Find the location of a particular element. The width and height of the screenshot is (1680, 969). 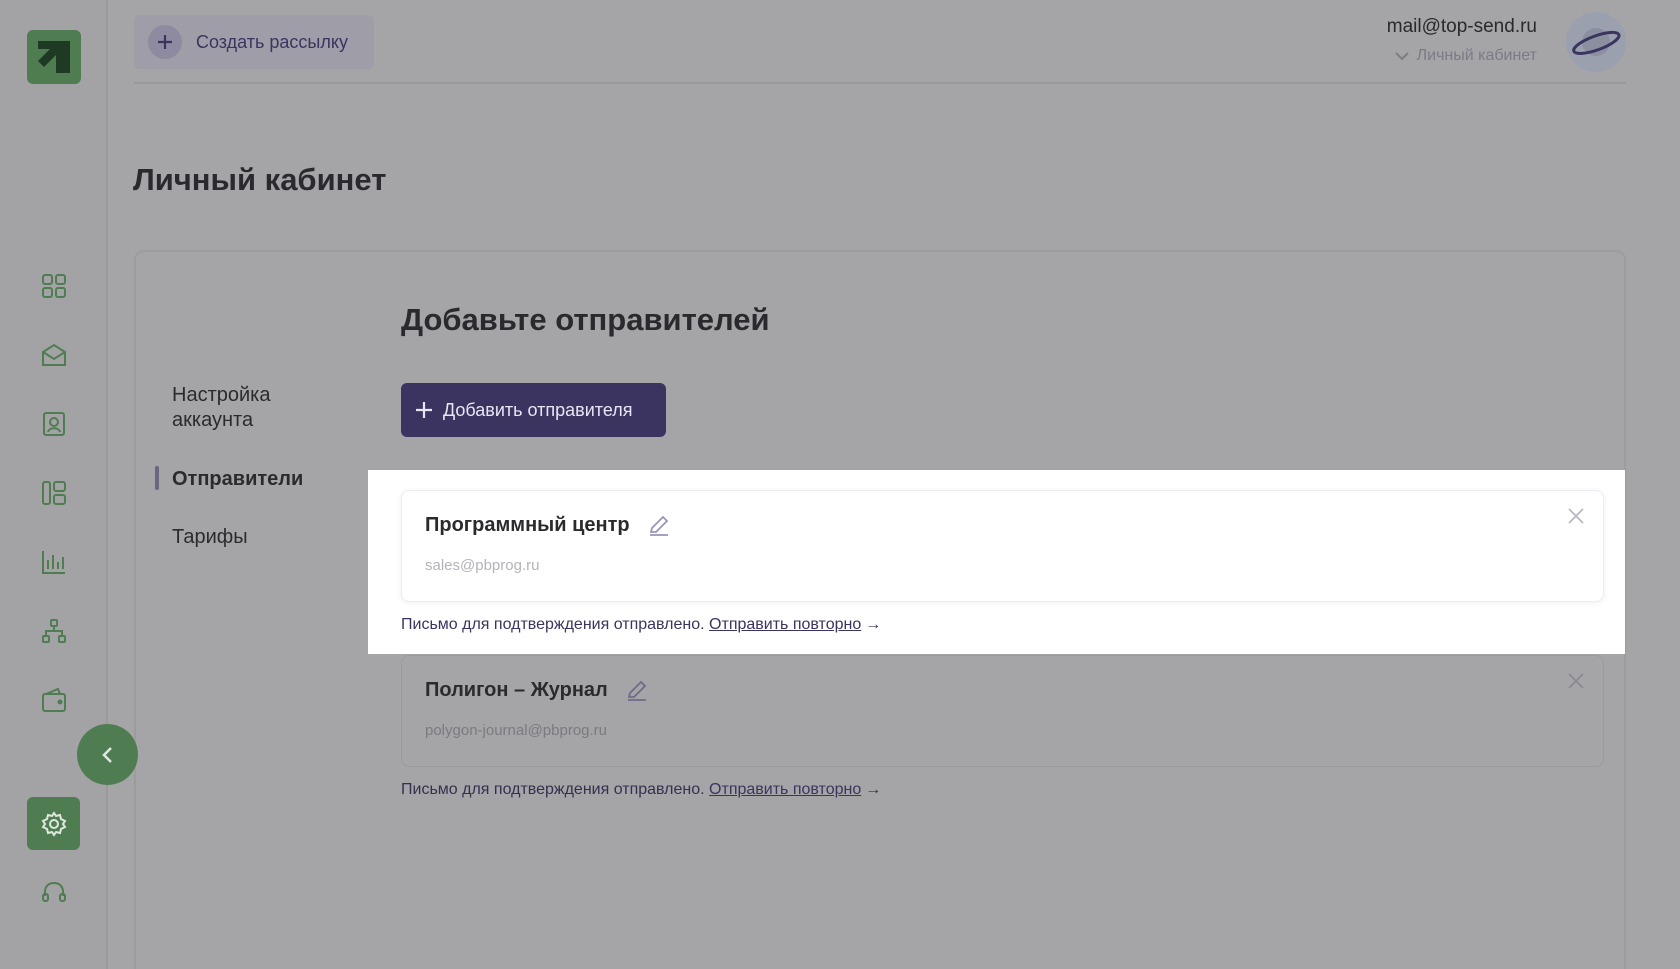

sender-email: polygon-journal@pbprog.ru is located at coordinates (516, 730).